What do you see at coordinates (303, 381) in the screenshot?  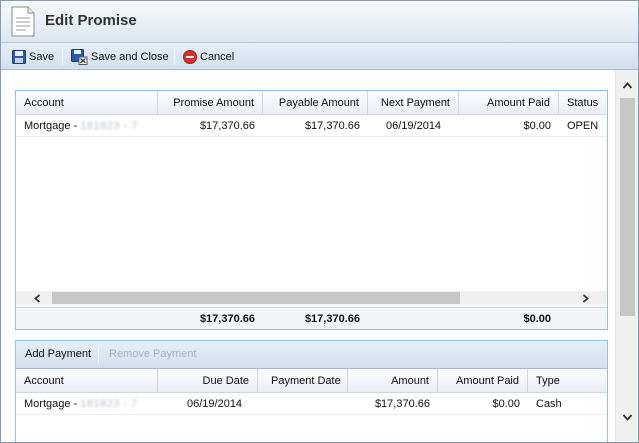 I see `column-header-payment-date: Payment Date` at bounding box center [303, 381].